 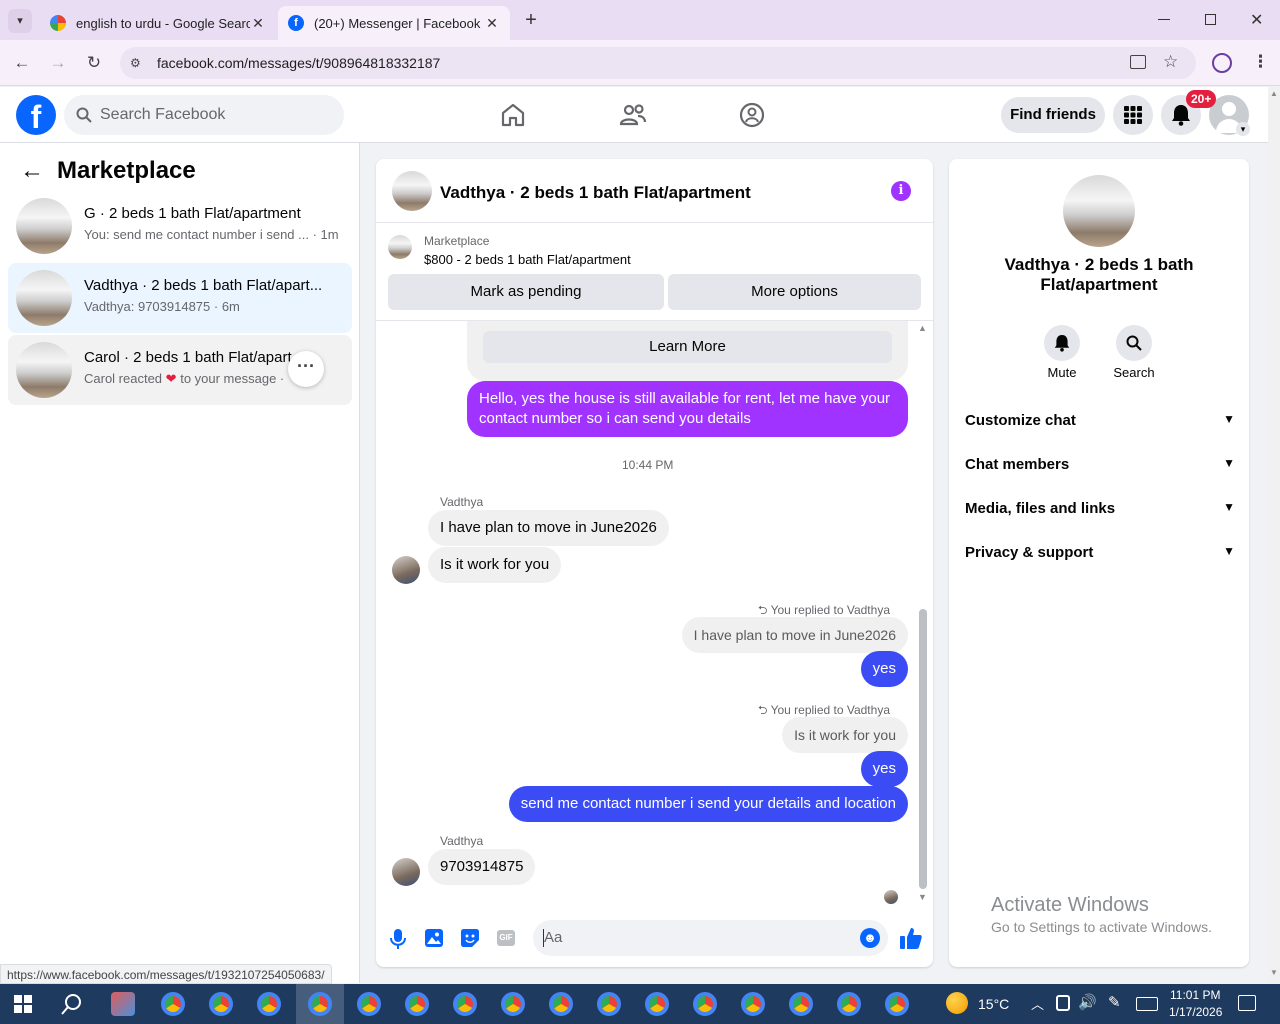 I want to click on more-options-button: ···, so click(x=306, y=369).